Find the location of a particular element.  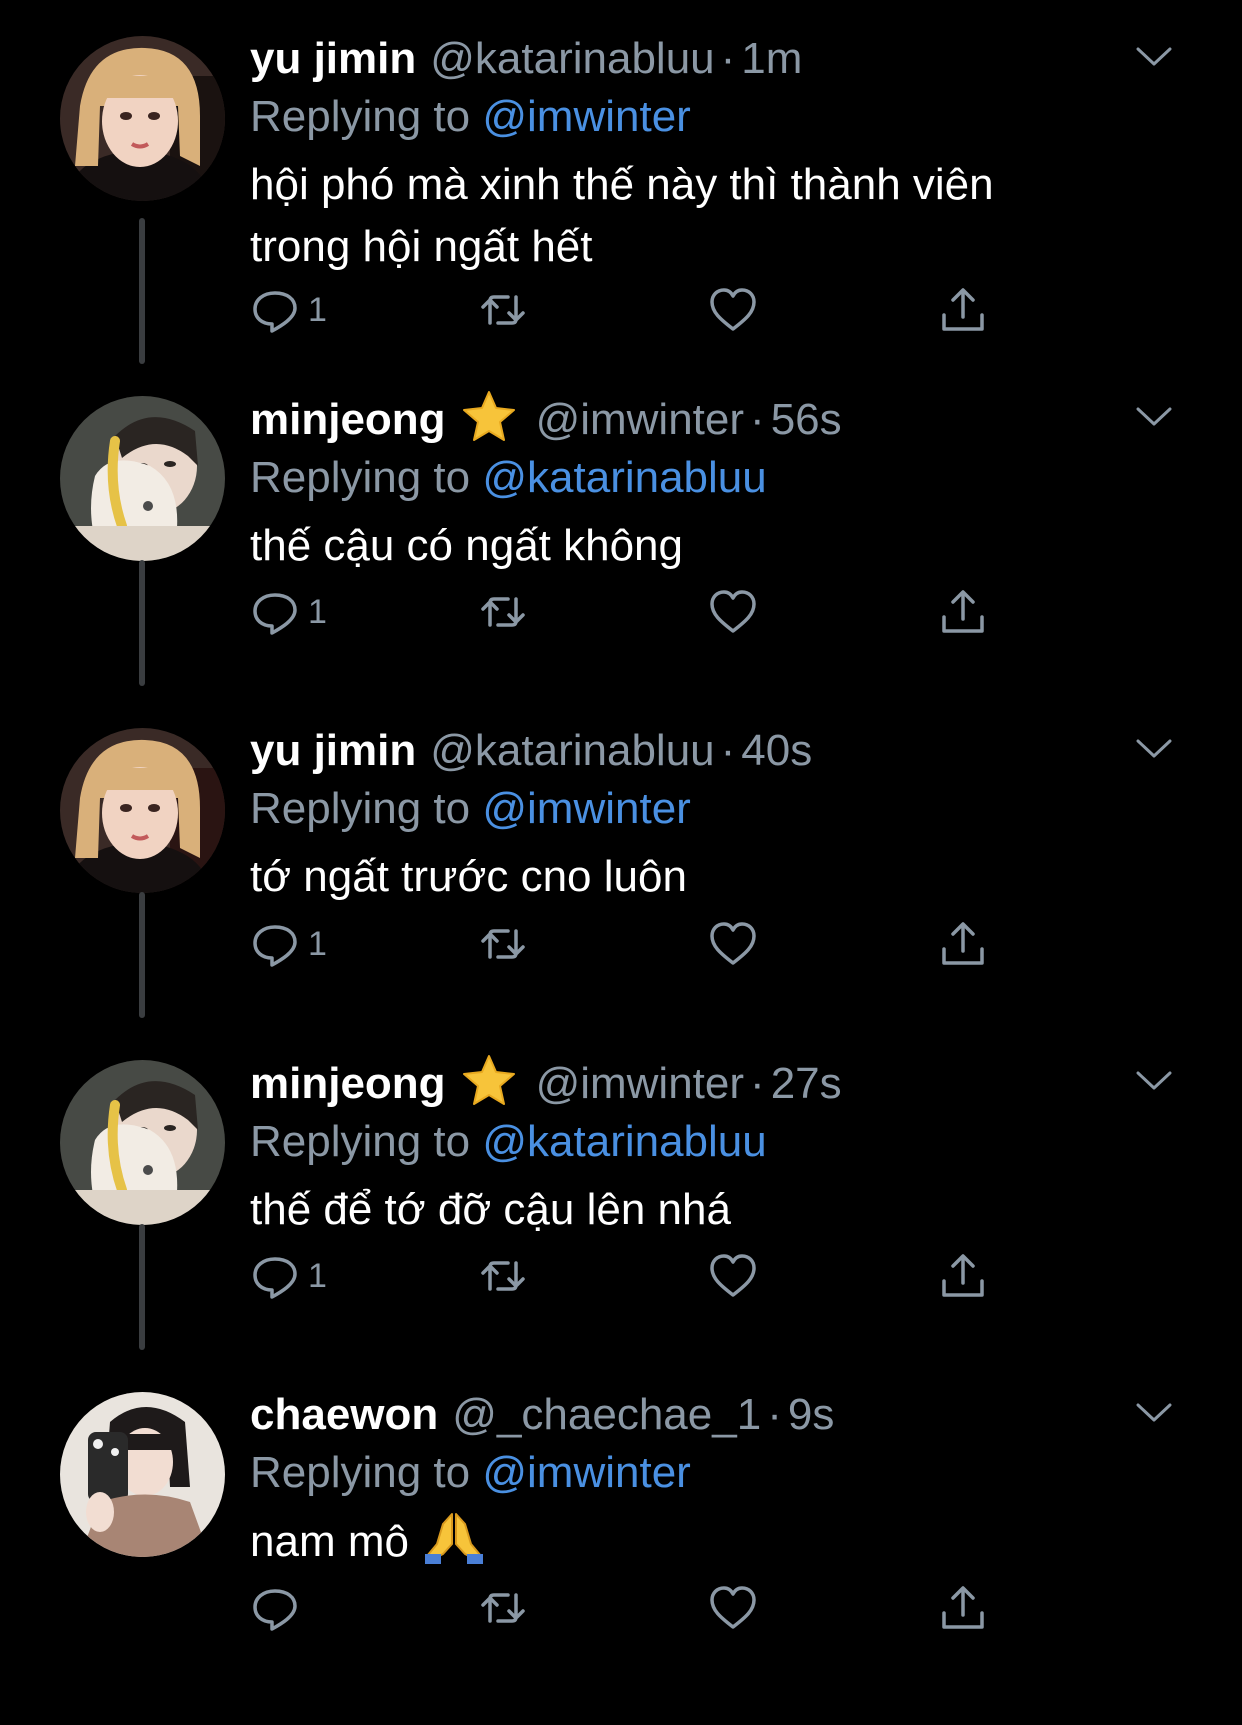

tweet-text-line: thế để tớ đỡ cậu lên nhá is located at coordinates (490, 1209).